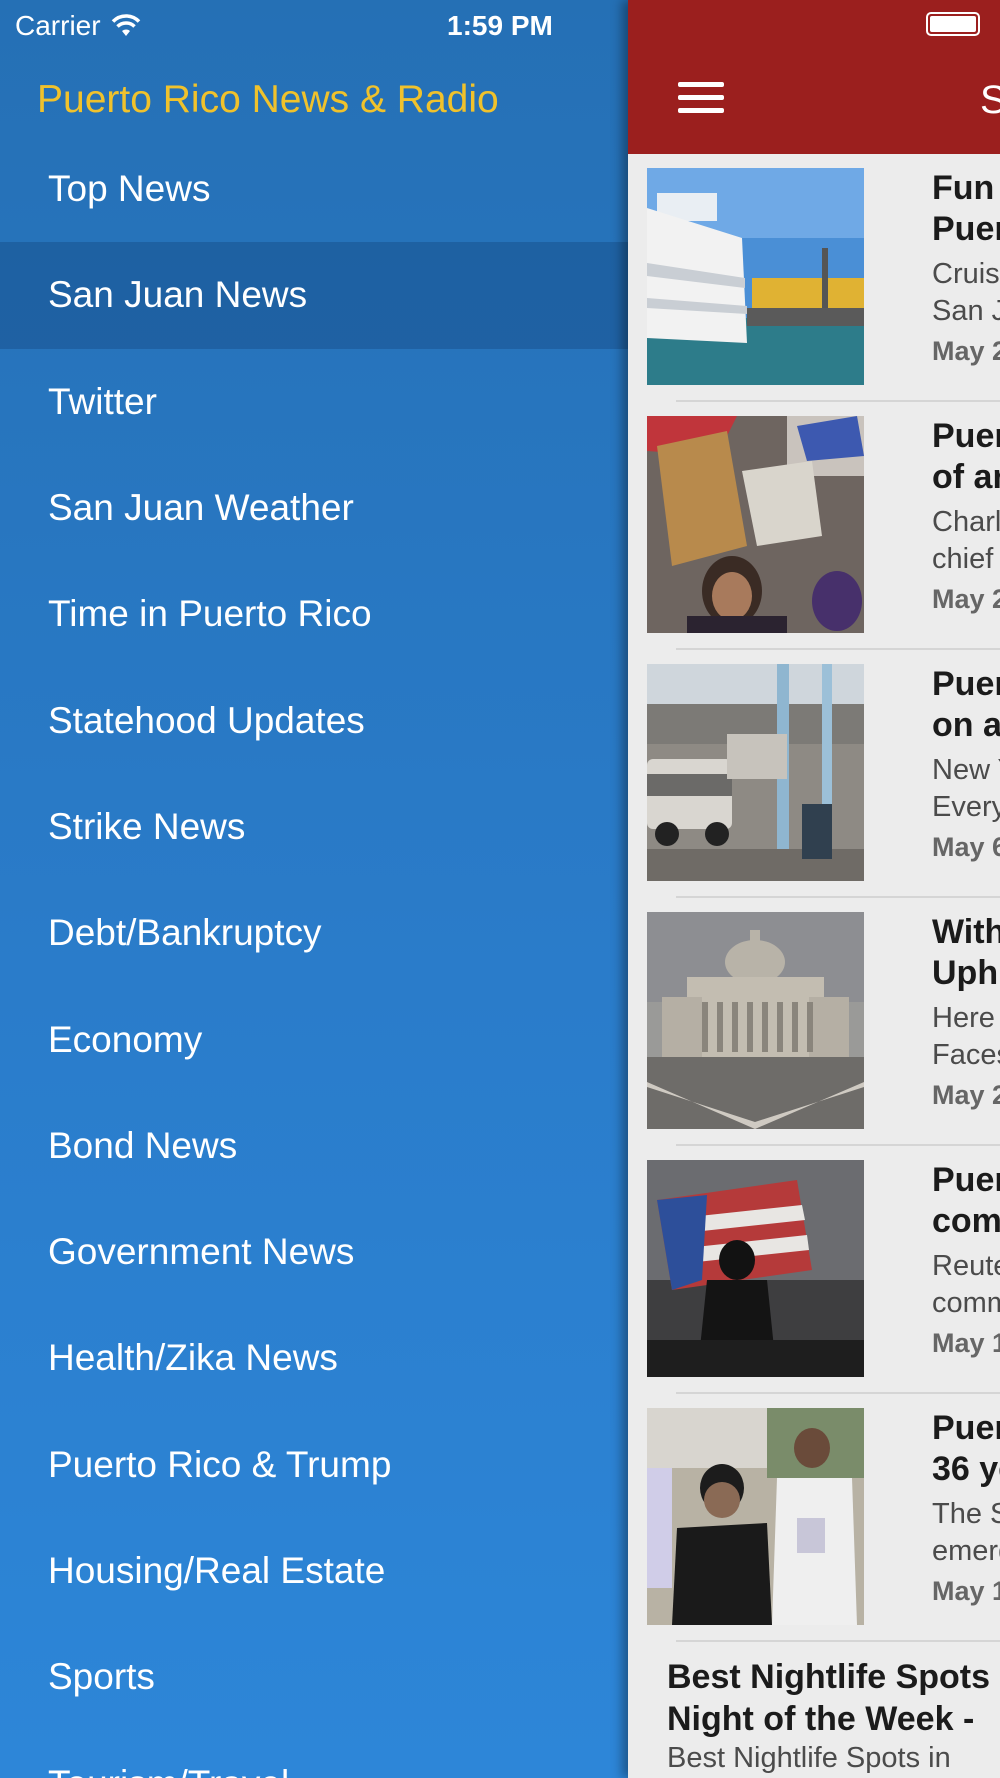 This screenshot has width=1000, height=1778. Describe the element at coordinates (314, 1571) in the screenshot. I see `menu-item-housing-real-estate: Housing/Real Estate` at that location.